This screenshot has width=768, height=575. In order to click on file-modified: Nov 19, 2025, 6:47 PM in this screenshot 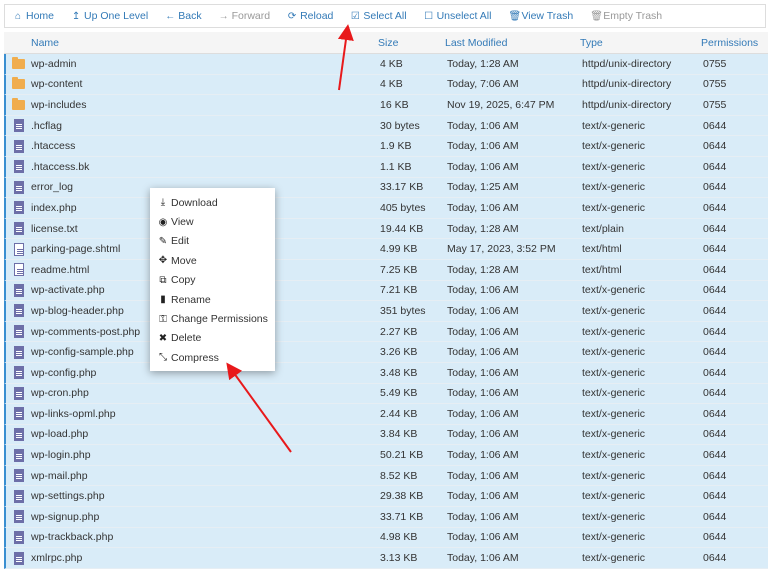, I will do `click(501, 104)`.